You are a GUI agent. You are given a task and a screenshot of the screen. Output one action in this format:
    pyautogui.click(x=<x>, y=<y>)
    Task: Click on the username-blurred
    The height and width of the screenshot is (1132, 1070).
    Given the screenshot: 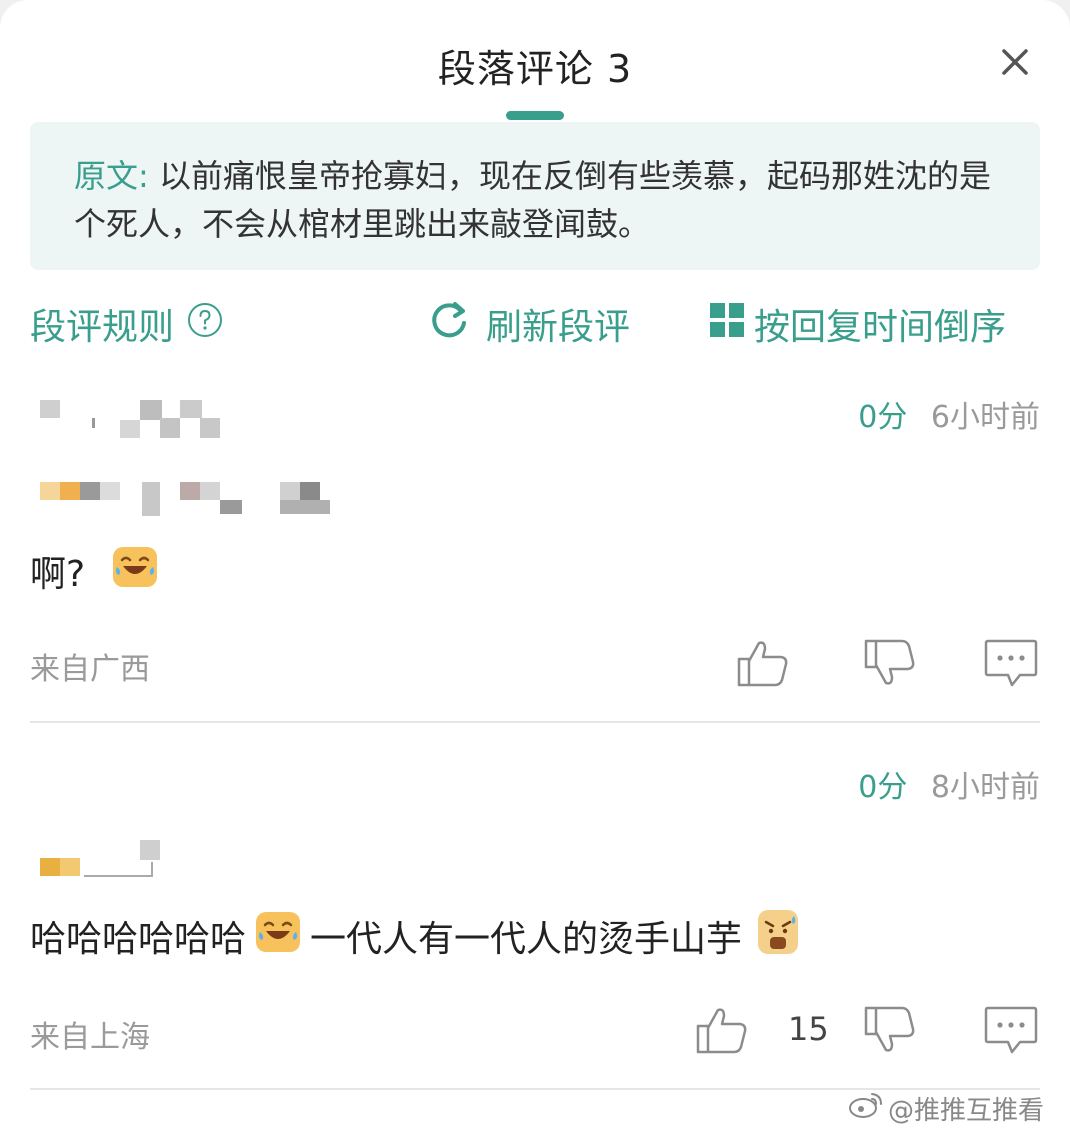 What is the action you would take?
    pyautogui.click(x=135, y=422)
    